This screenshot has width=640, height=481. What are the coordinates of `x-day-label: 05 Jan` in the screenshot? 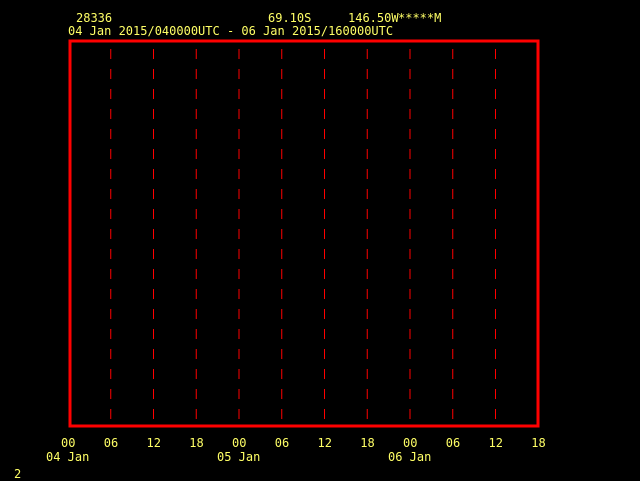 It's located at (239, 457).